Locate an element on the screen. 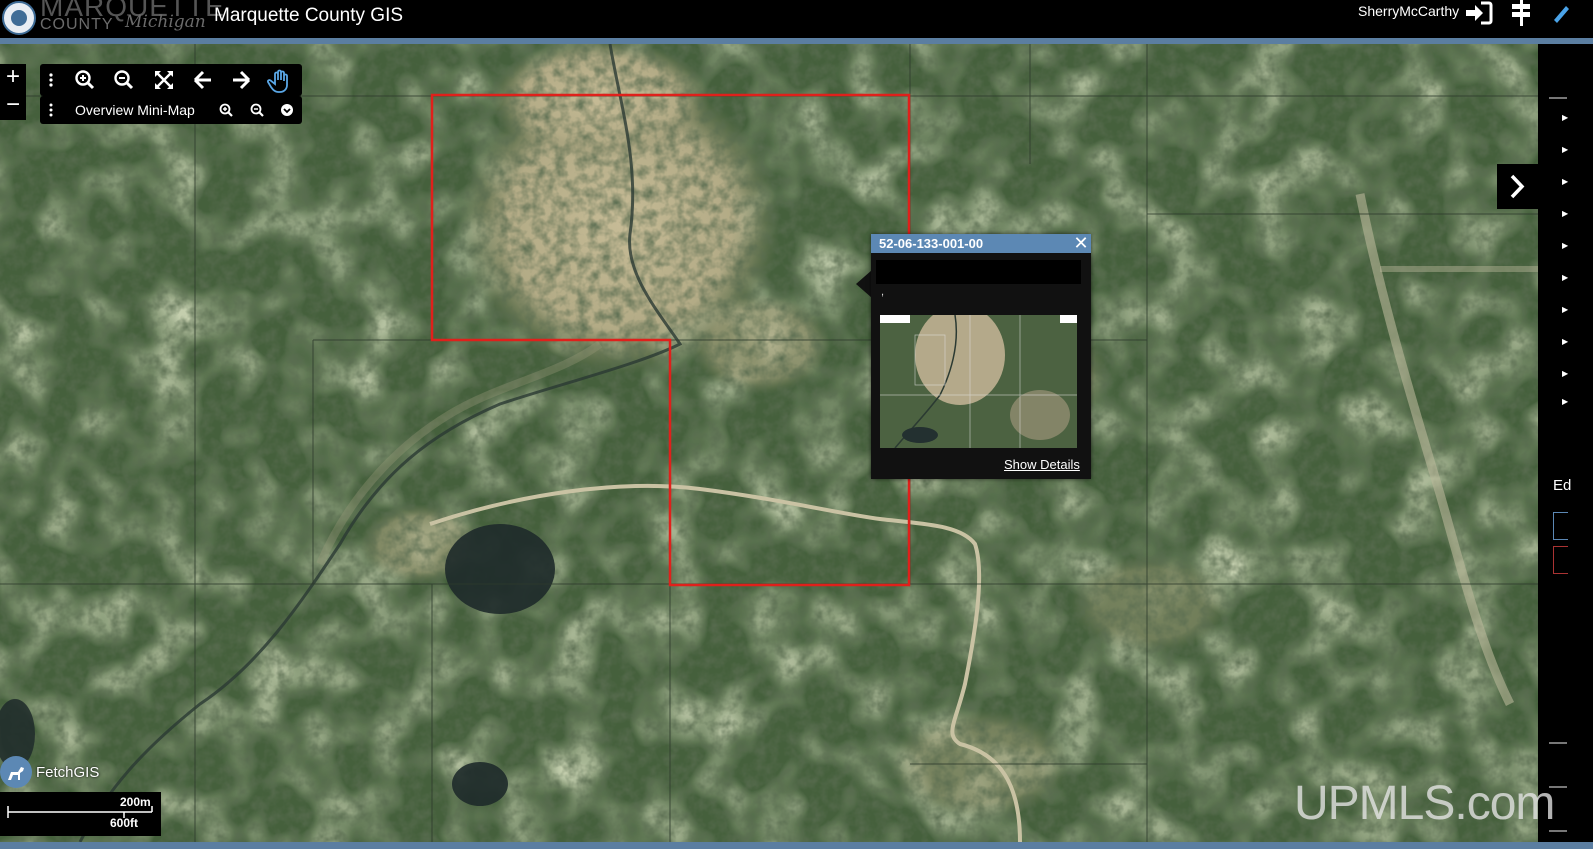 This screenshot has height=867, width=1593. close-icon: ✕ is located at coordinates (1081, 243).